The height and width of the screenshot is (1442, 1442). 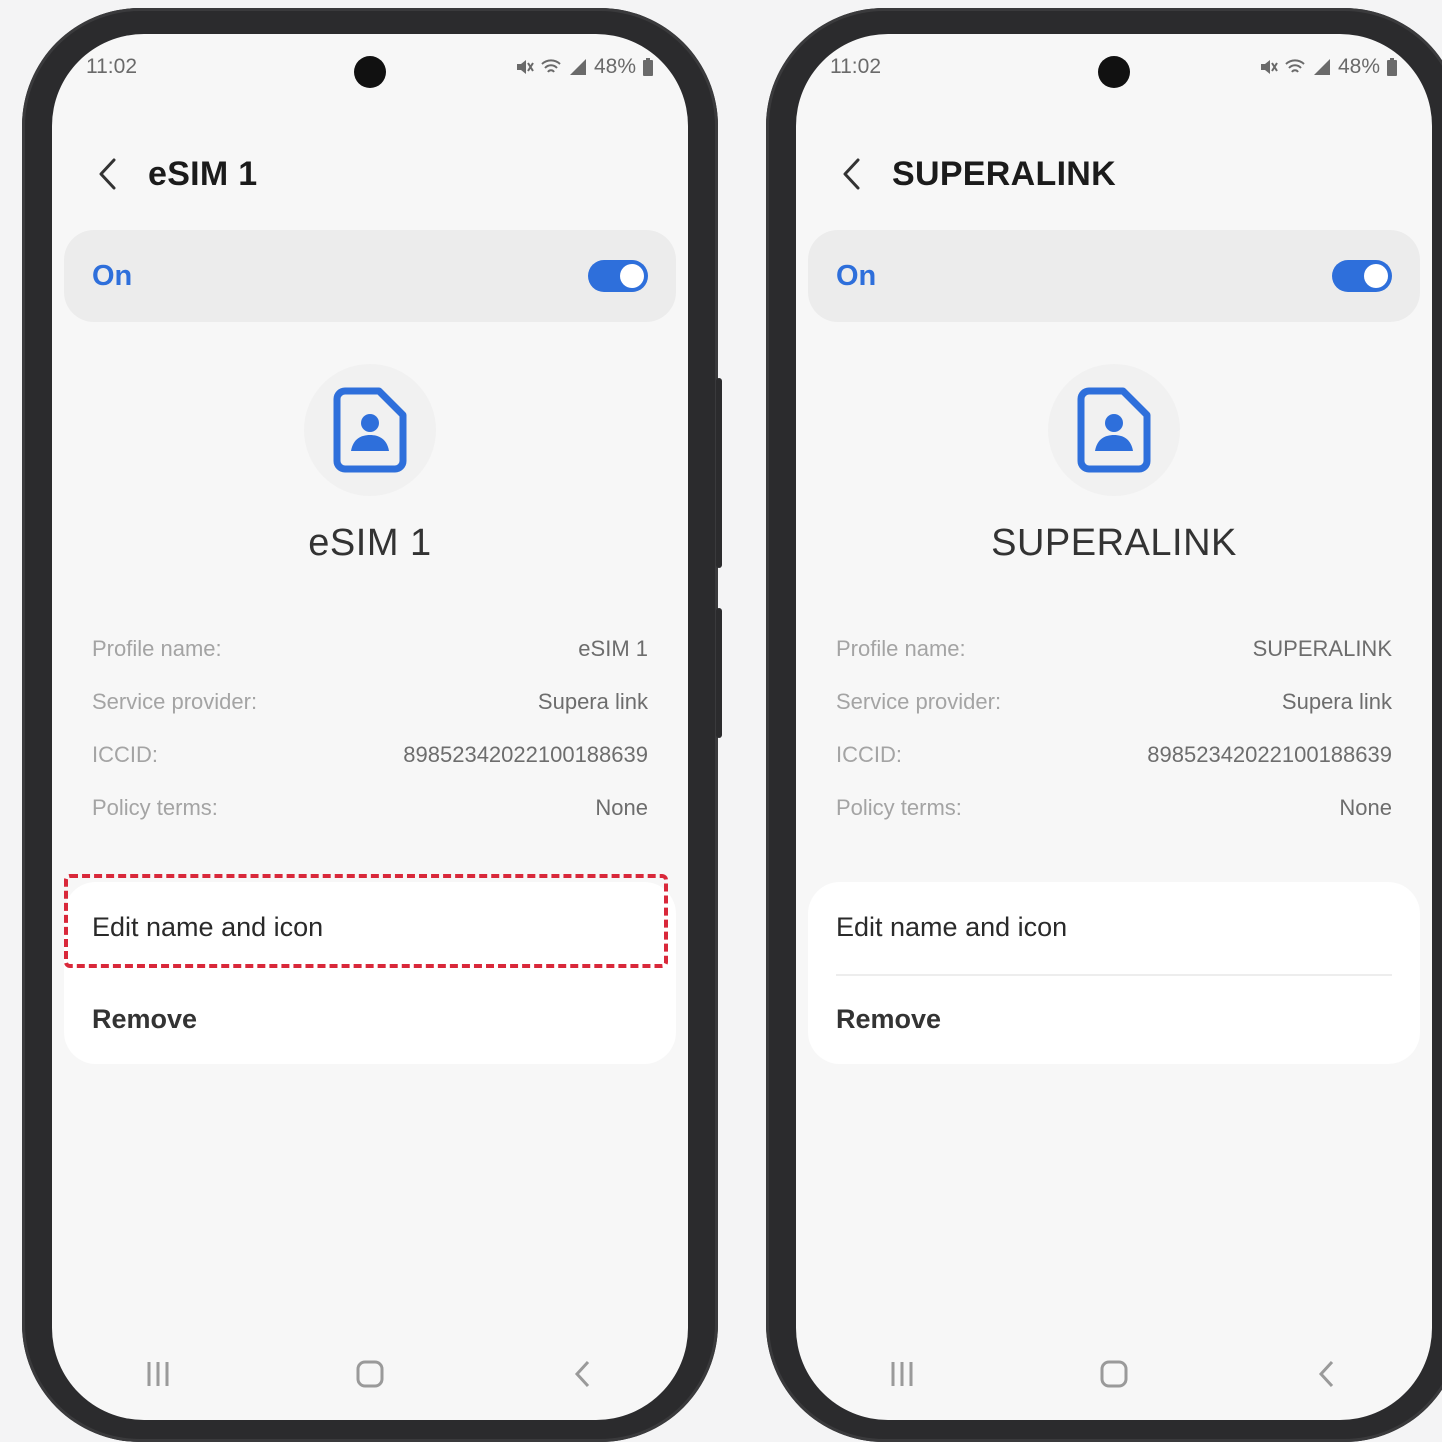 What do you see at coordinates (1119, 174) in the screenshot?
I see `app-header: SUPERALINK` at bounding box center [1119, 174].